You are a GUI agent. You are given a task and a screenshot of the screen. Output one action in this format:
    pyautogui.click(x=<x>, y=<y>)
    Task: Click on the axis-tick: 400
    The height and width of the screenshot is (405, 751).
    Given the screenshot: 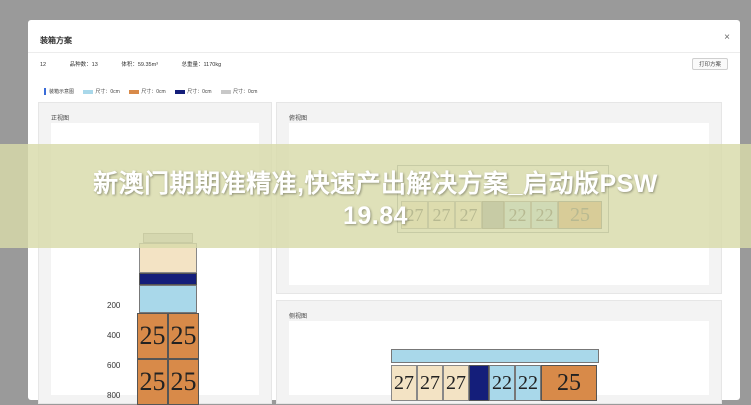 What is the action you would take?
    pyautogui.click(x=114, y=335)
    